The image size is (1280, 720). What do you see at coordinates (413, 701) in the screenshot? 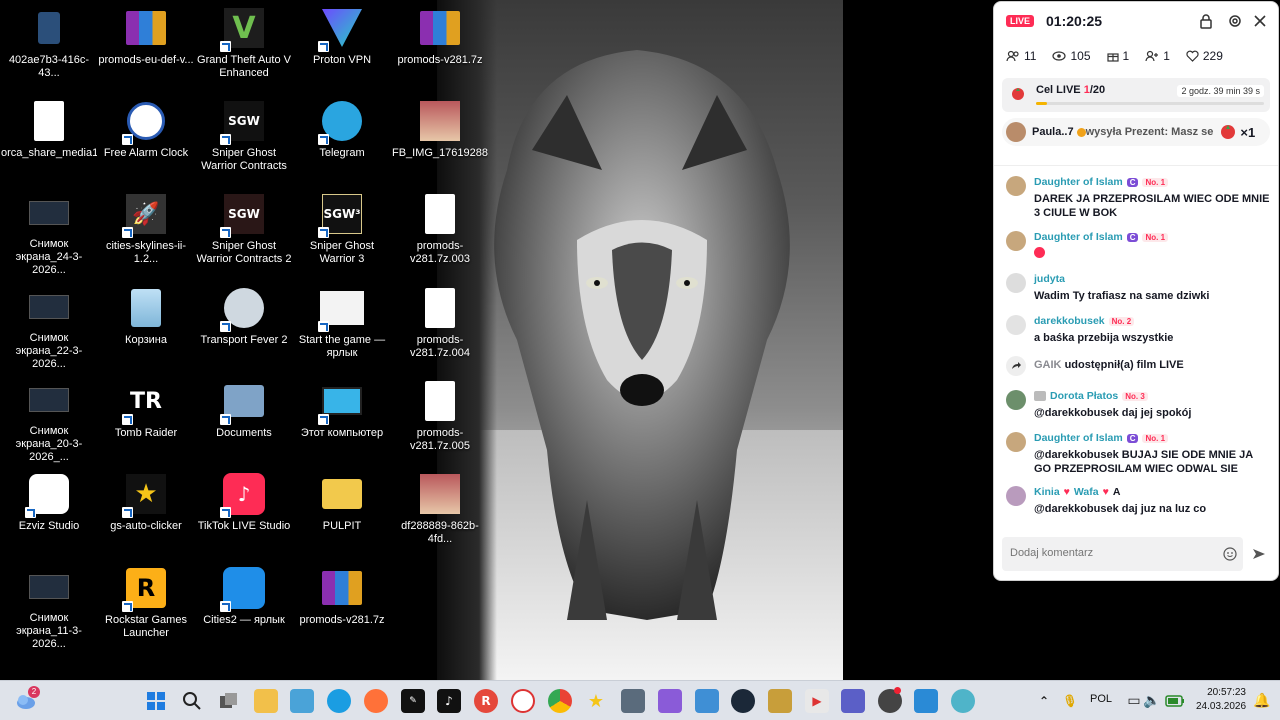
I see `app-icon: ✎` at bounding box center [413, 701].